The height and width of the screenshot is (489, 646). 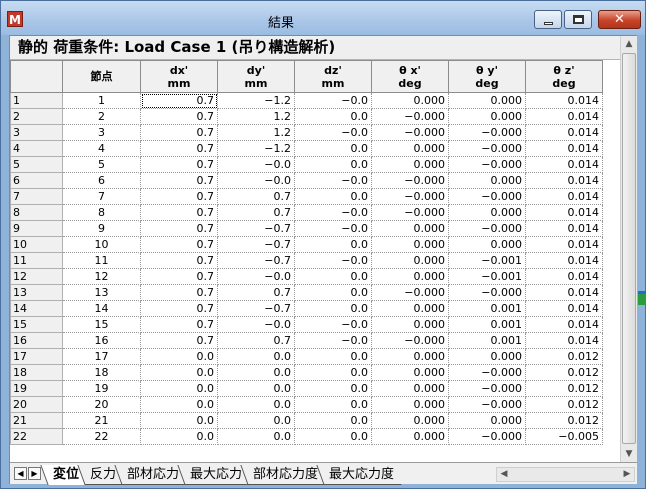 I want to click on tab-next-icon: ▶, so click(x=34, y=473).